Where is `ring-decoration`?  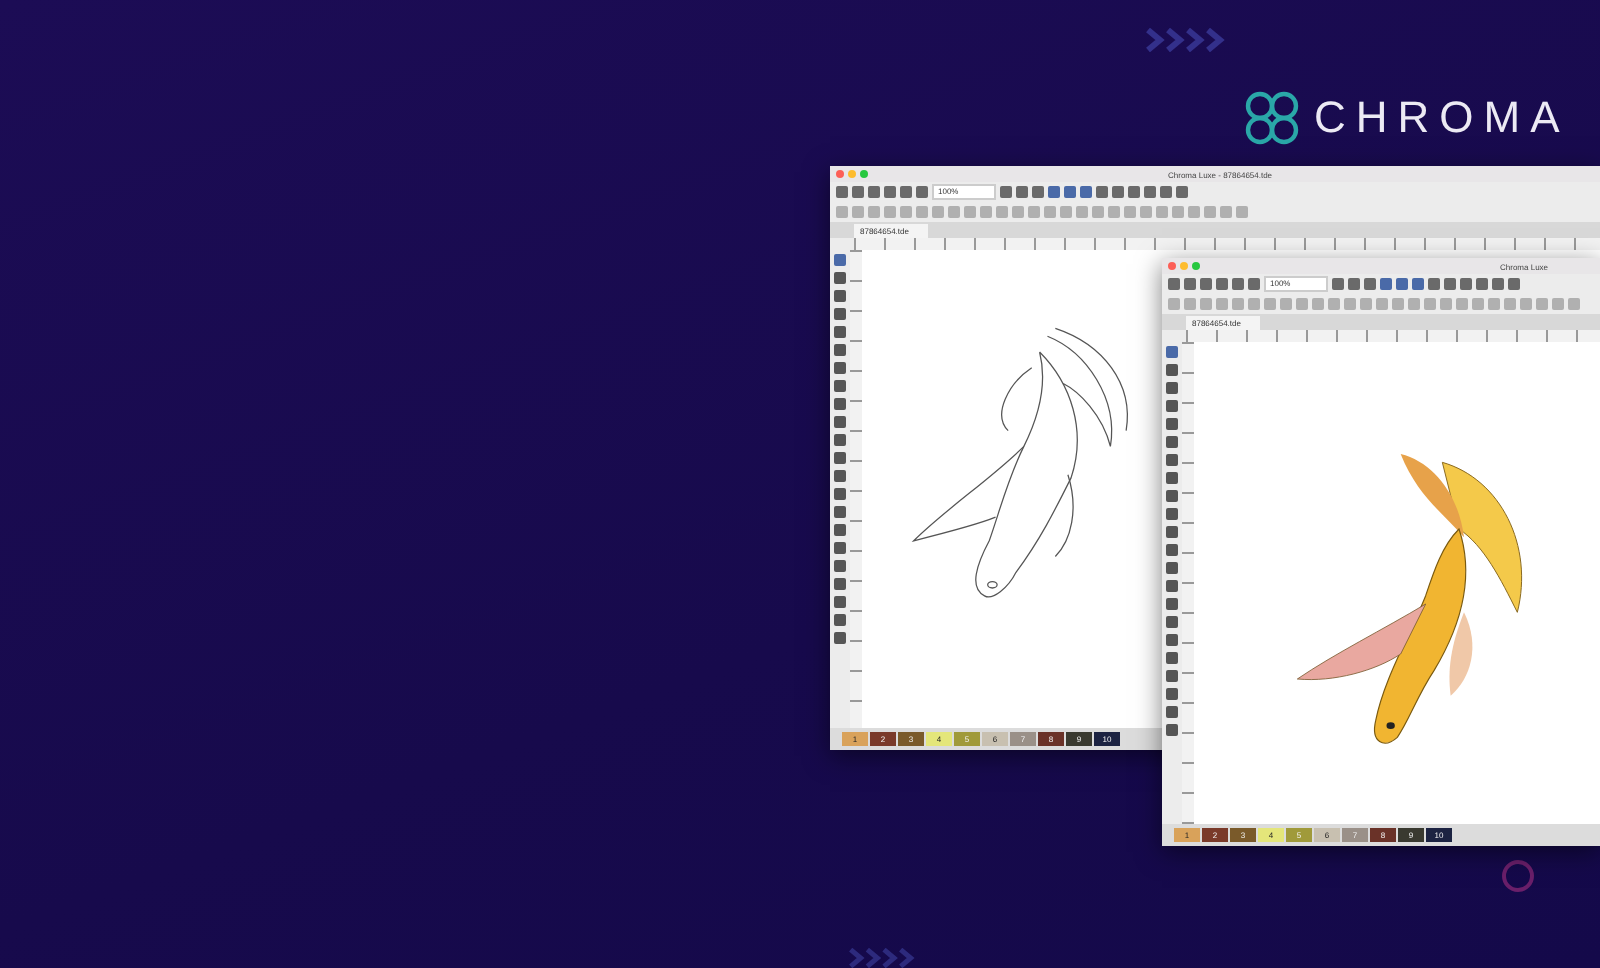
ring-decoration is located at coordinates (1518, 876).